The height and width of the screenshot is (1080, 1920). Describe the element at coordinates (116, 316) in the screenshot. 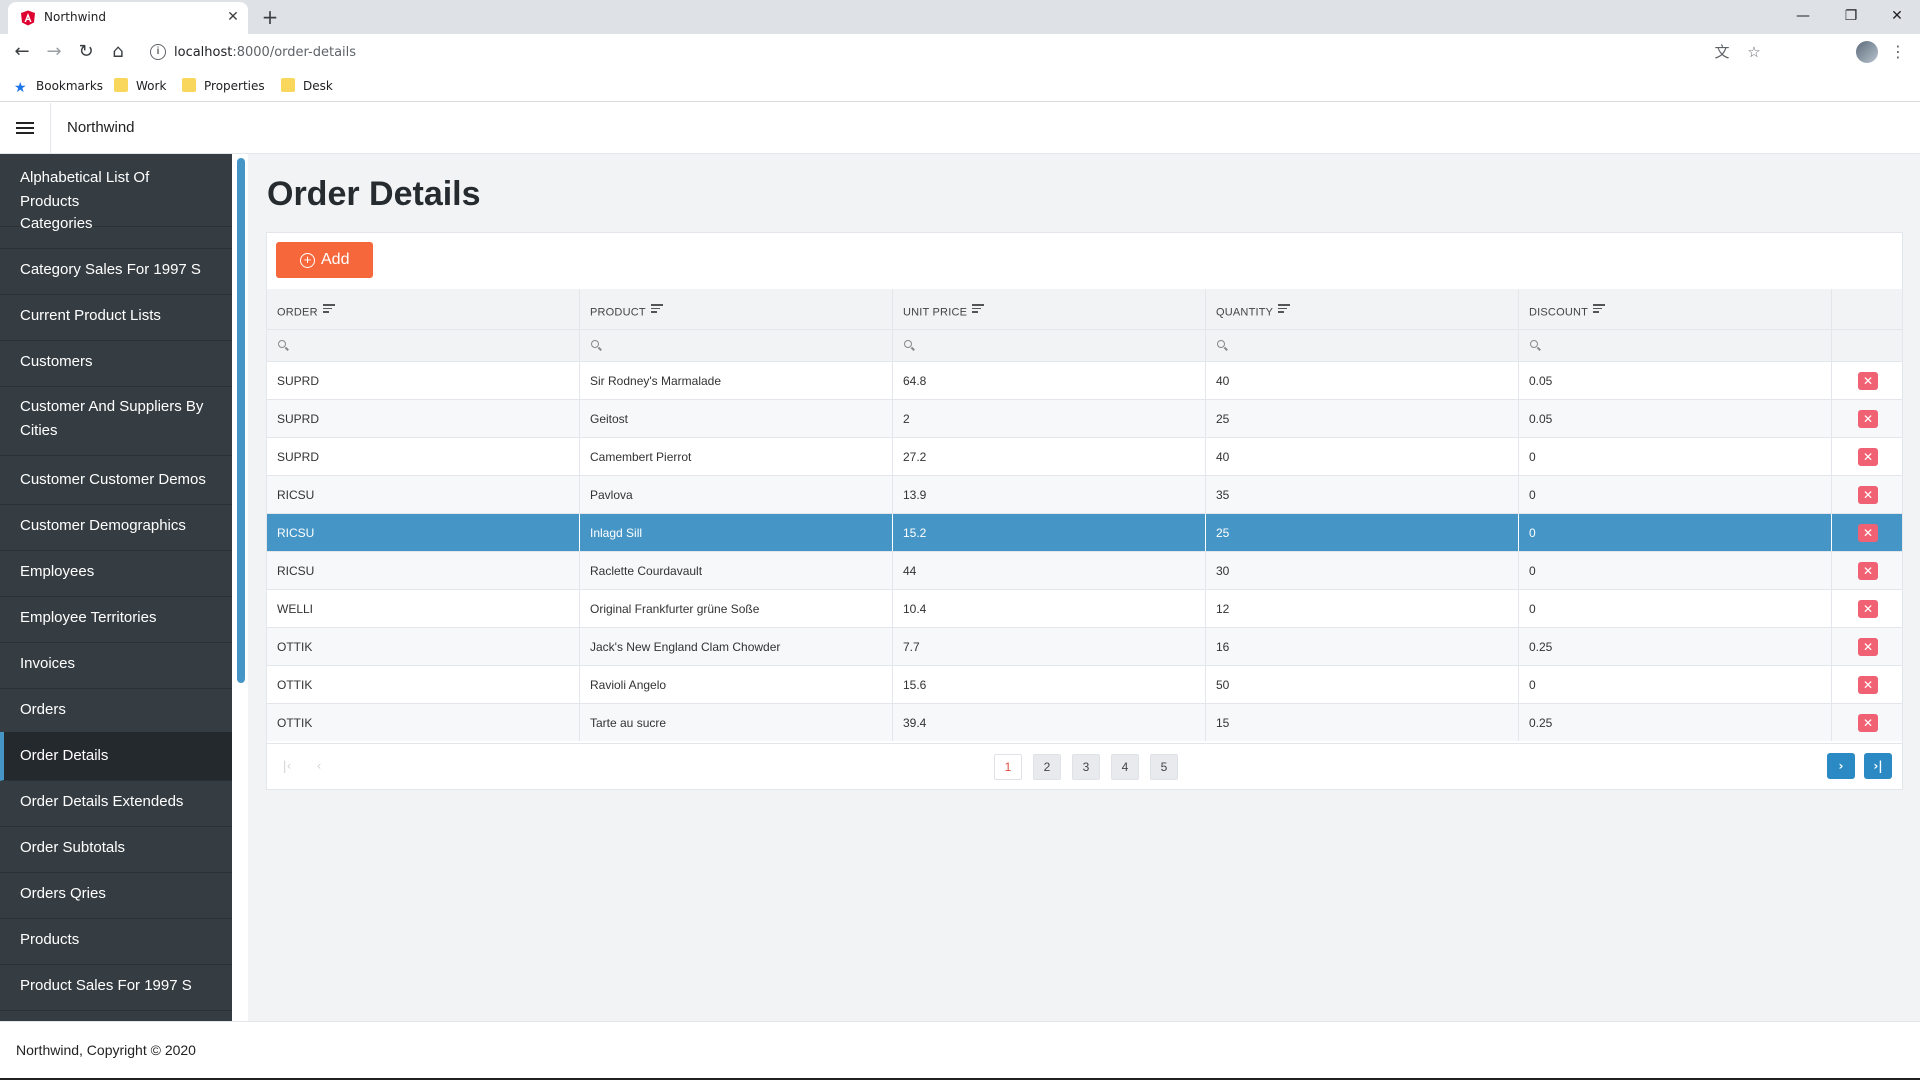

I see `sidebar-item: Current Product Lists` at that location.